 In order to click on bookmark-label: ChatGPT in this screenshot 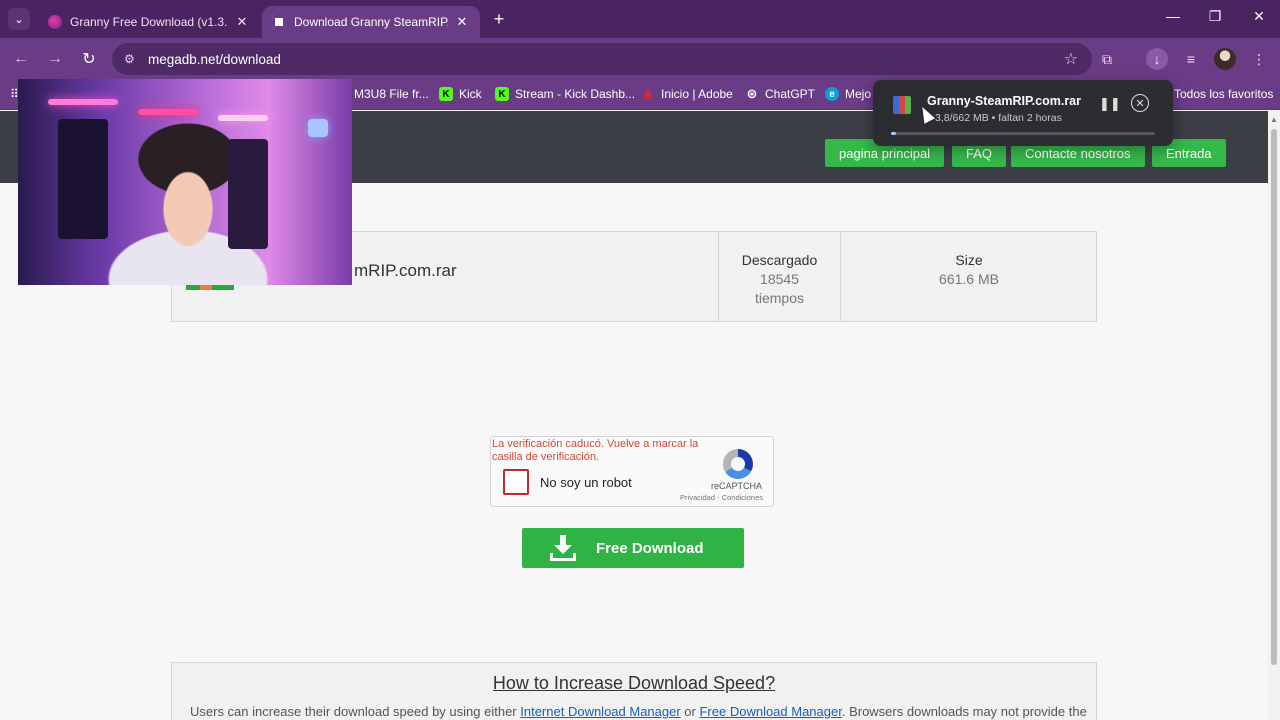, I will do `click(790, 94)`.